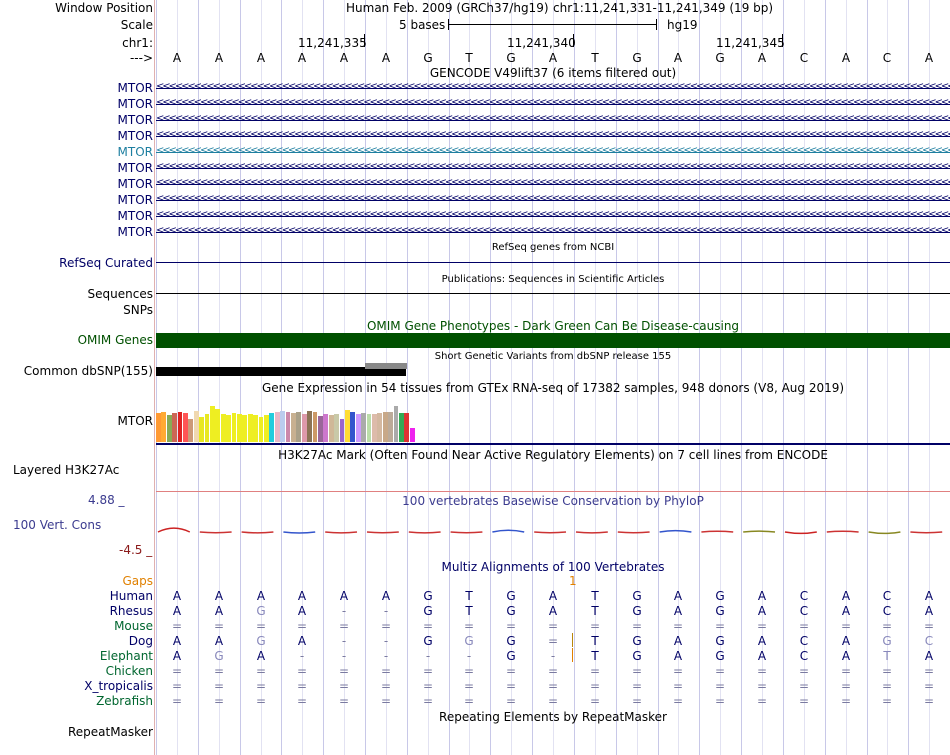 This screenshot has width=950, height=755. I want to click on gtex-tissue-bars, so click(356, 418).